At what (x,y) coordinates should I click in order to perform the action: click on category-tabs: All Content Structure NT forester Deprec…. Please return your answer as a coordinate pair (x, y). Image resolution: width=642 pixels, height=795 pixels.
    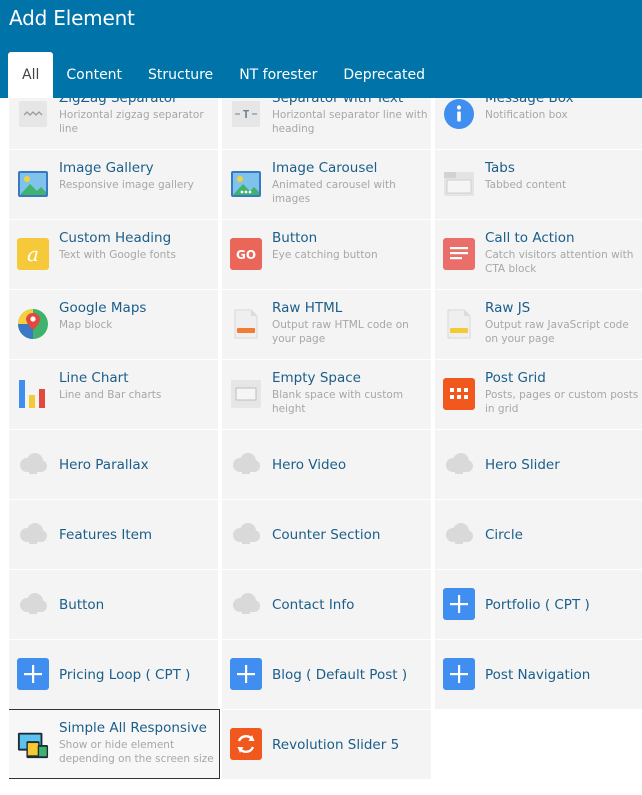
    Looking at the image, I should click on (223, 75).